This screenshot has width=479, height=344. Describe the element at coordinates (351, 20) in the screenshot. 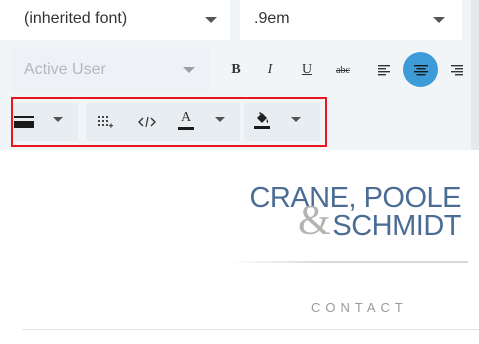

I see `font-size-select: .9em` at that location.